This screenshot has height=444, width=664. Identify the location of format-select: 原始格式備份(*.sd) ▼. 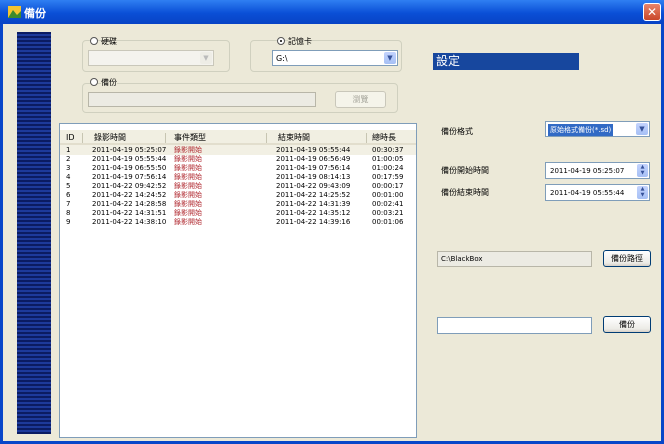
(597, 129).